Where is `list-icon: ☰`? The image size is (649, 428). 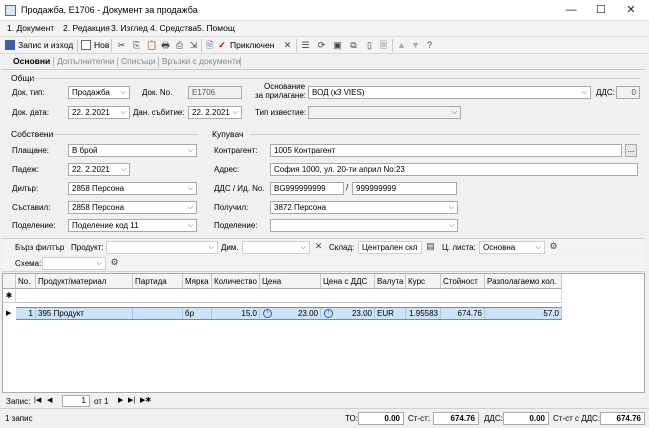 list-icon: ☰ is located at coordinates (305, 45).